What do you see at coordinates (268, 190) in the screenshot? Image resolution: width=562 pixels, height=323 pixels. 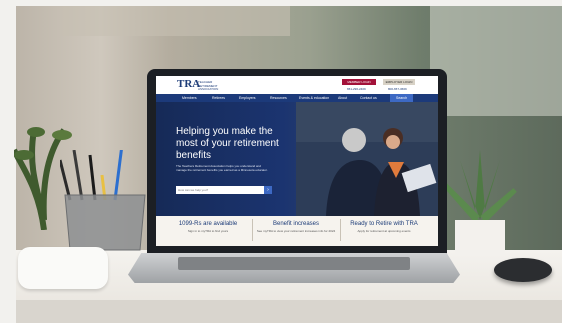 I see `site-search-button: ›` at bounding box center [268, 190].